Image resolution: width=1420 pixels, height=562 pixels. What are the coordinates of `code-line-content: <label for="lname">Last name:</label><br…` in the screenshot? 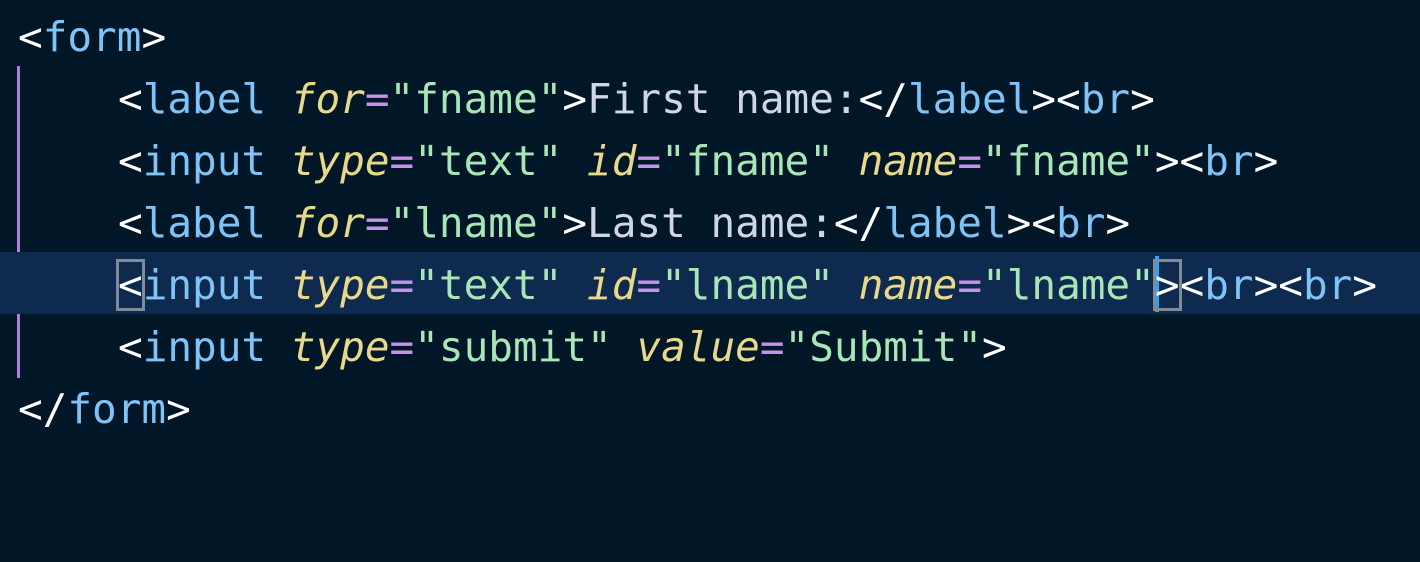 It's located at (624, 223).